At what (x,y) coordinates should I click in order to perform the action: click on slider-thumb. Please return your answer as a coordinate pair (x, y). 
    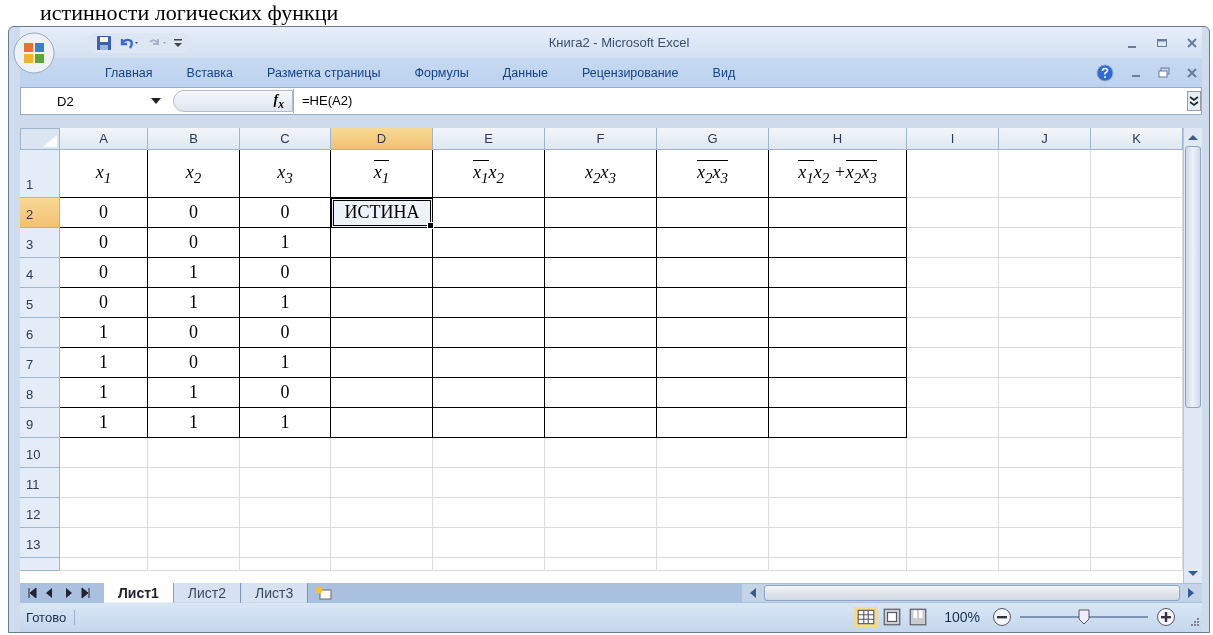
    Looking at the image, I should click on (1084, 617).